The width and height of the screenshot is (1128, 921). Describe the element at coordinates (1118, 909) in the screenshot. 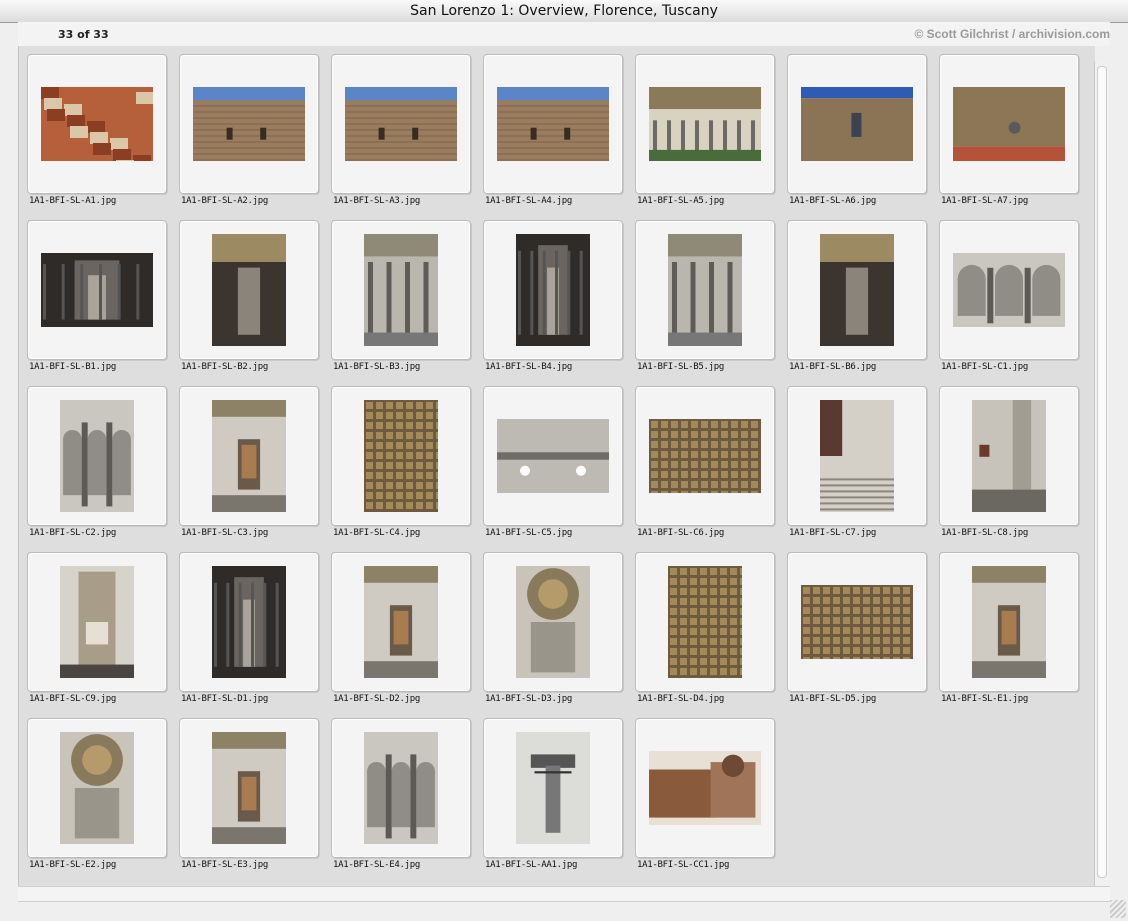

I see `resize-grip` at that location.